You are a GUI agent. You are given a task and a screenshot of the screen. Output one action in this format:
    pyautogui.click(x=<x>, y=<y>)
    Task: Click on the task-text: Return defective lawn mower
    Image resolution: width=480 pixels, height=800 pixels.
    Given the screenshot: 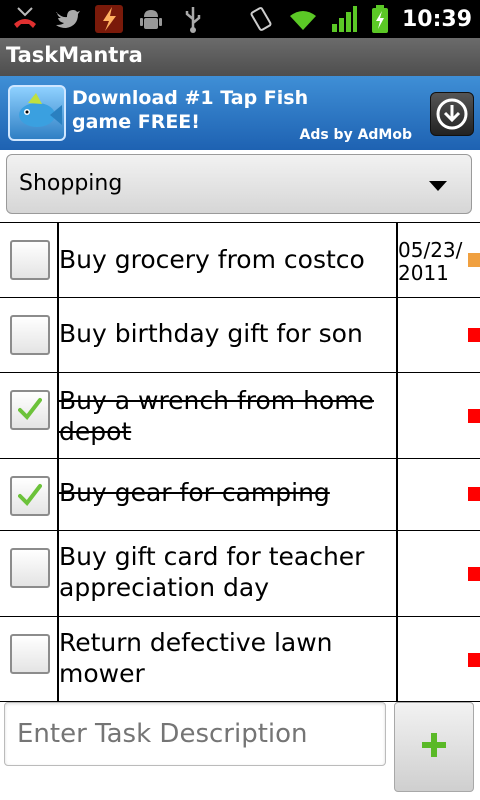 What is the action you would take?
    pyautogui.click(x=225, y=658)
    